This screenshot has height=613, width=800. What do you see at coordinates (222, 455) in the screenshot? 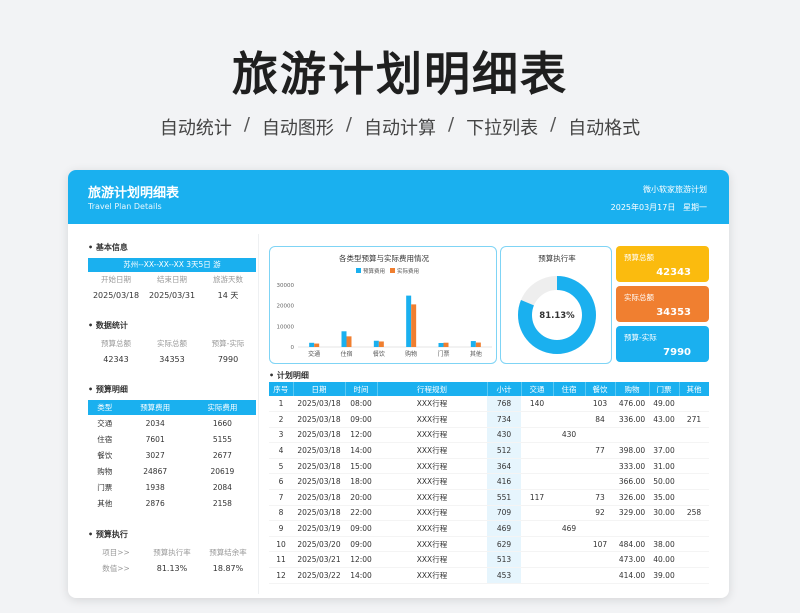
I see `budget-cell: 2677` at bounding box center [222, 455].